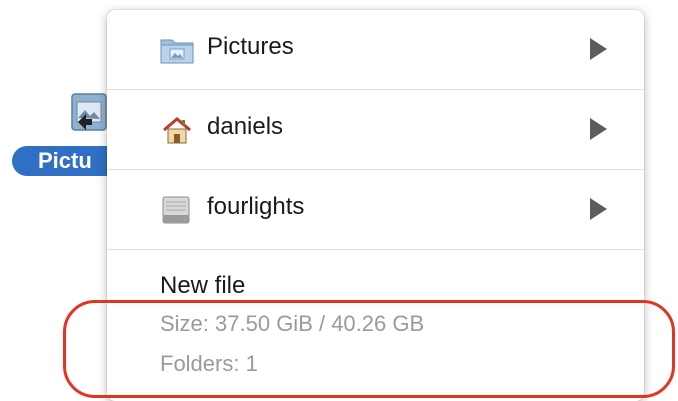 This screenshot has width=678, height=401. Describe the element at coordinates (203, 285) in the screenshot. I see `info-title: New file` at that location.